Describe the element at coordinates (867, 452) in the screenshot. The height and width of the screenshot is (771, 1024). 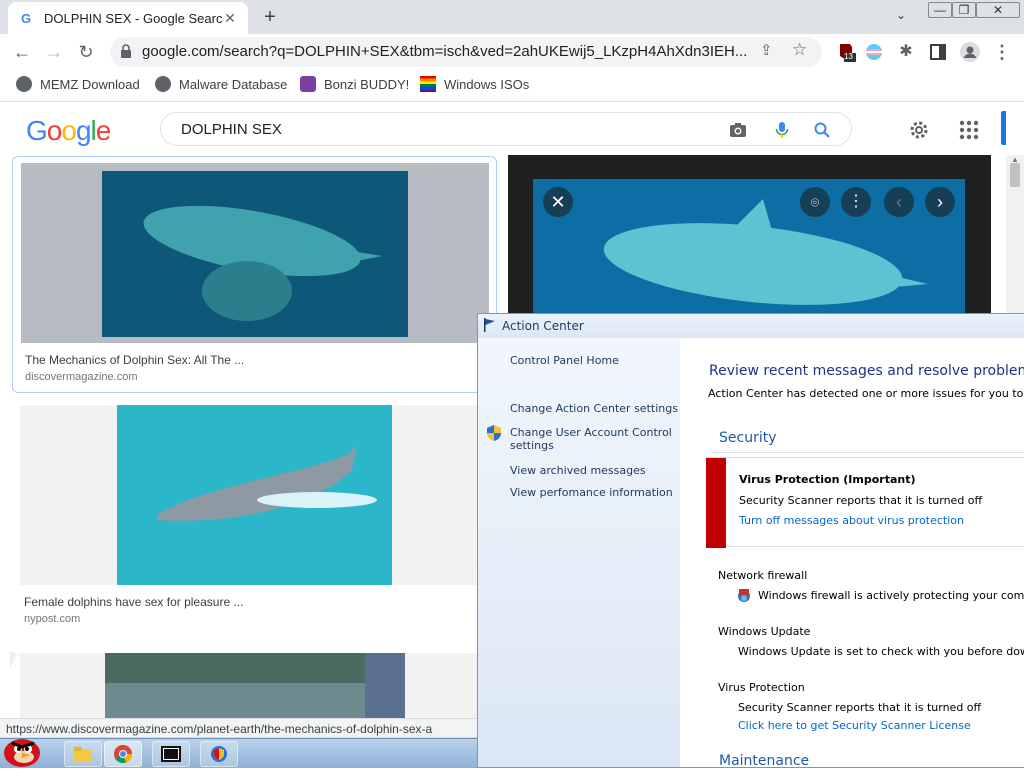
I see `security-section-divider` at that location.